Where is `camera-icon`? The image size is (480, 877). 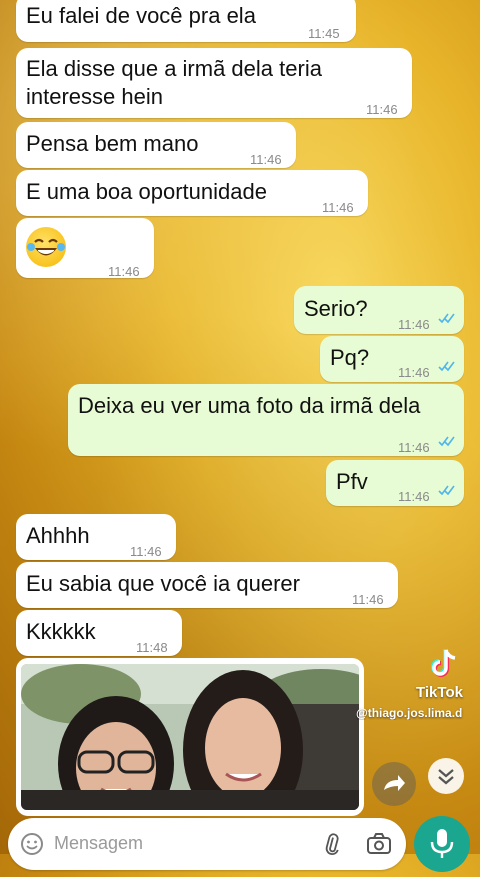 camera-icon is located at coordinates (379, 844).